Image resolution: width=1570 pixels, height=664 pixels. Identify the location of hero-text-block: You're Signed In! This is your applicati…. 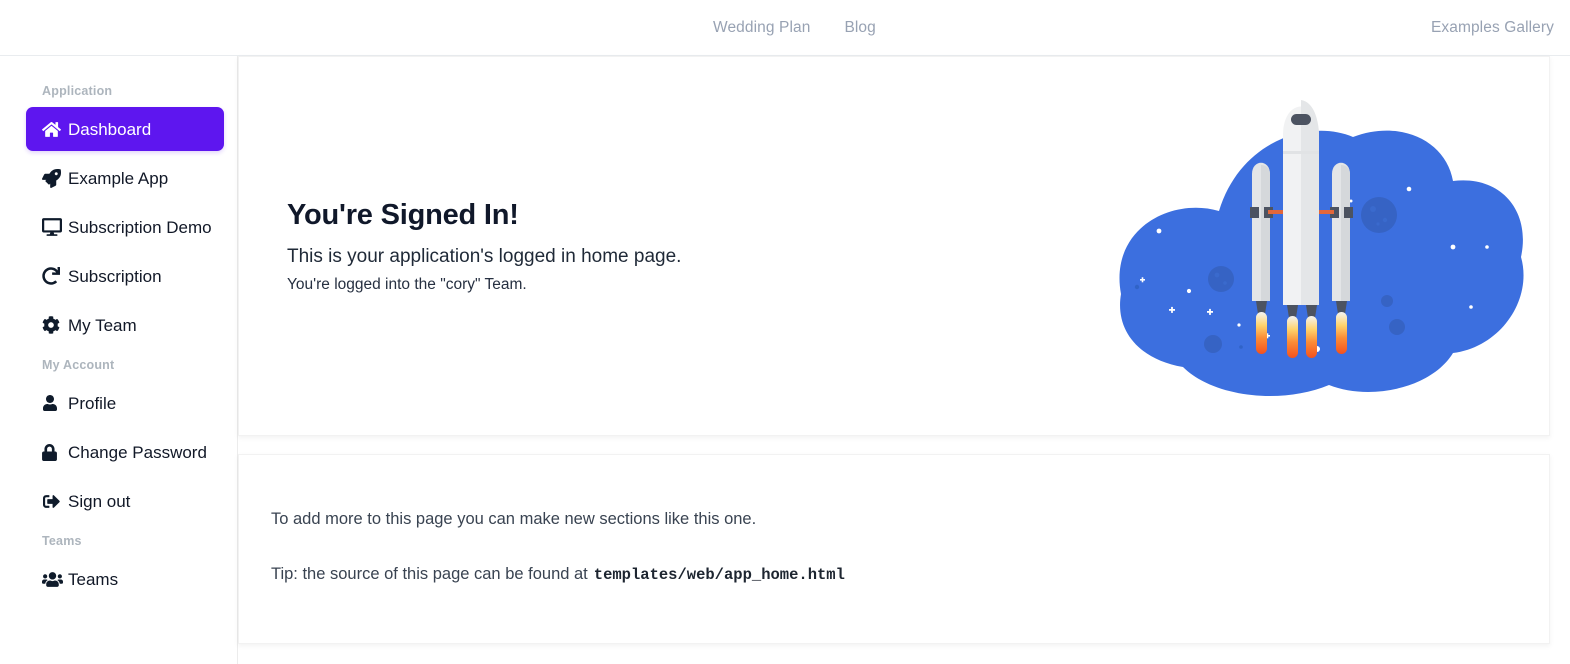
(609, 246).